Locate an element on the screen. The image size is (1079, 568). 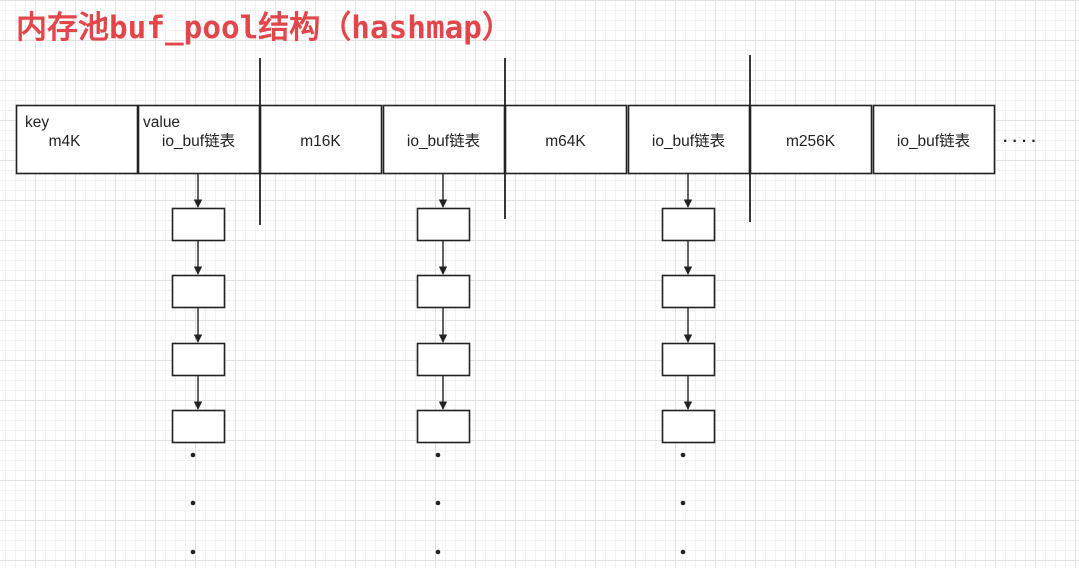
key-label: m256K is located at coordinates (811, 141).